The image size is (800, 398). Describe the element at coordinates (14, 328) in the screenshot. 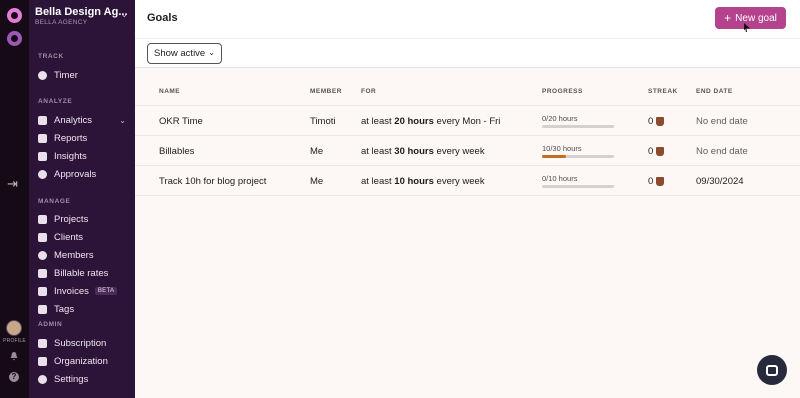

I see `avatar` at that location.